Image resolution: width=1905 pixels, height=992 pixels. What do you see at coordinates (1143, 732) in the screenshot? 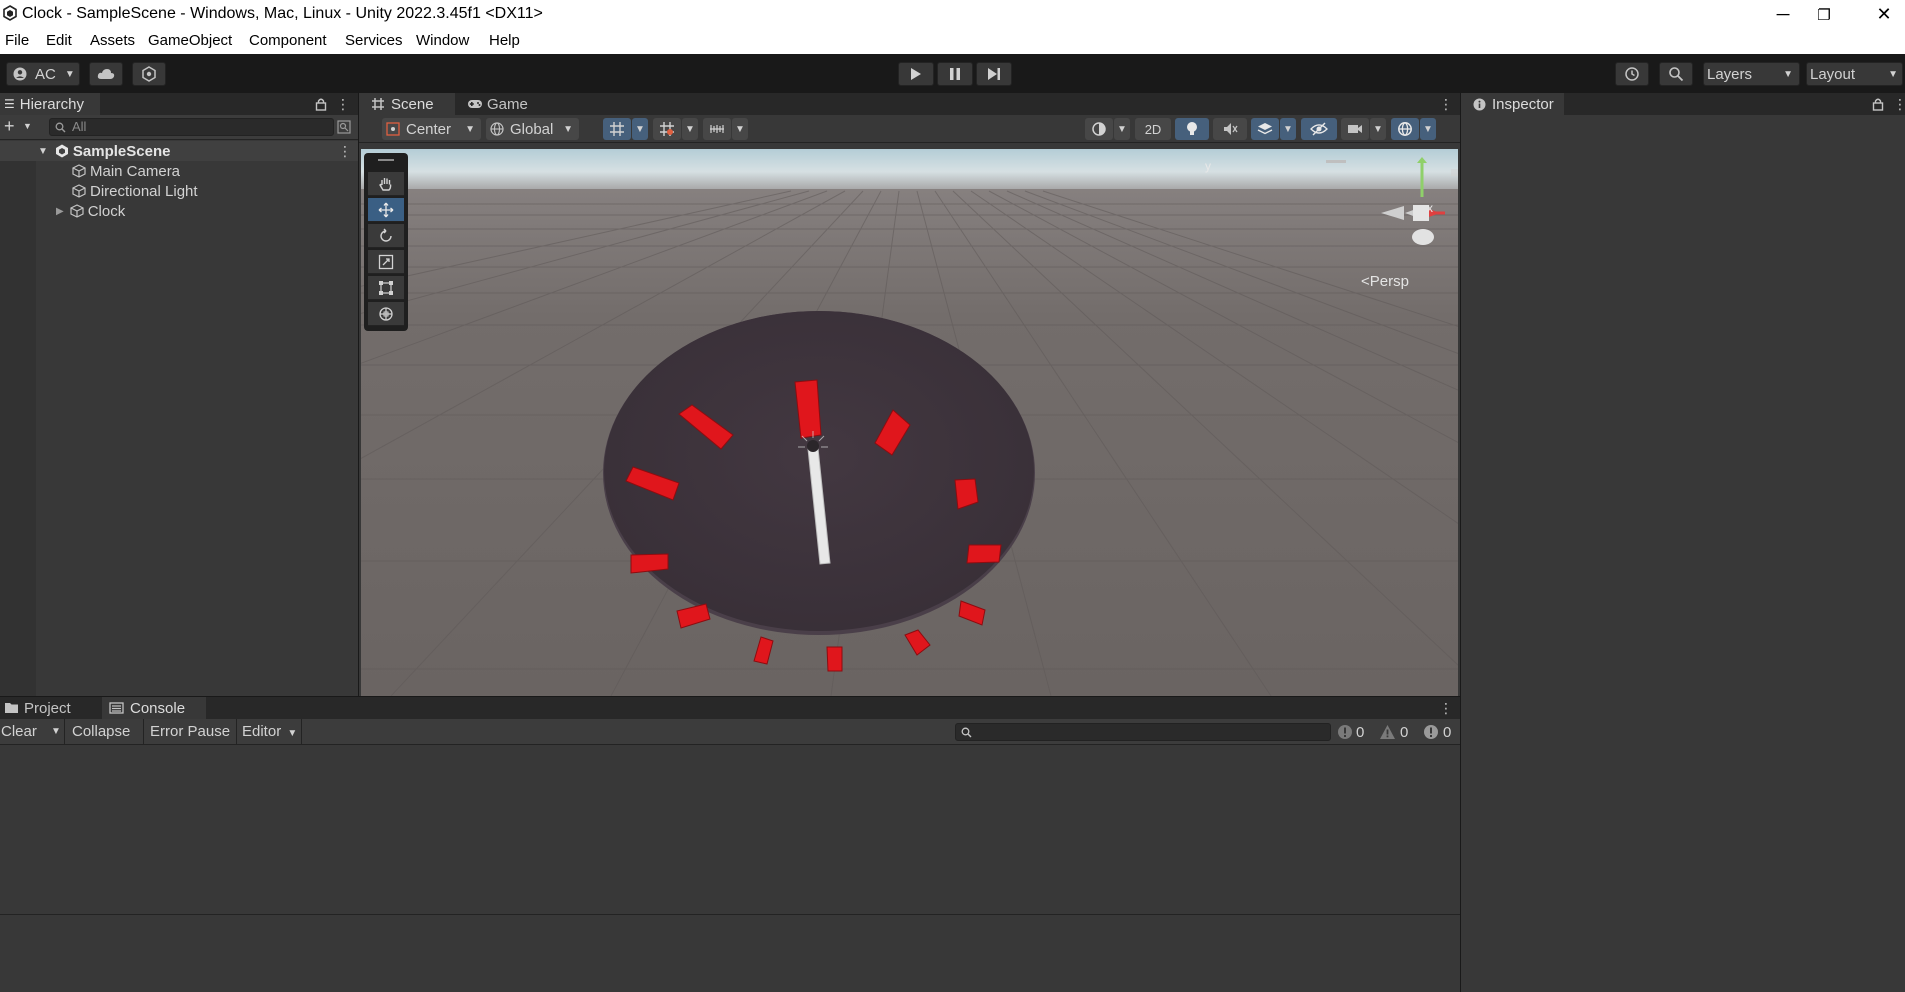
I see `console-search-input` at bounding box center [1143, 732].